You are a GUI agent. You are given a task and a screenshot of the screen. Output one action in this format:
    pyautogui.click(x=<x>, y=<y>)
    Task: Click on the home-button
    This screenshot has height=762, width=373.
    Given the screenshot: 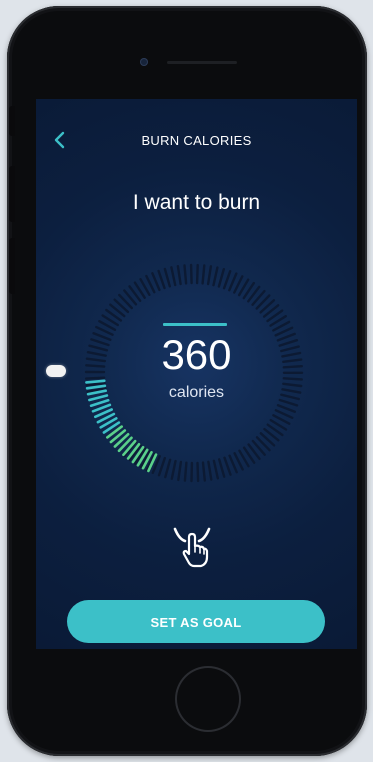 What is the action you would take?
    pyautogui.click(x=208, y=699)
    